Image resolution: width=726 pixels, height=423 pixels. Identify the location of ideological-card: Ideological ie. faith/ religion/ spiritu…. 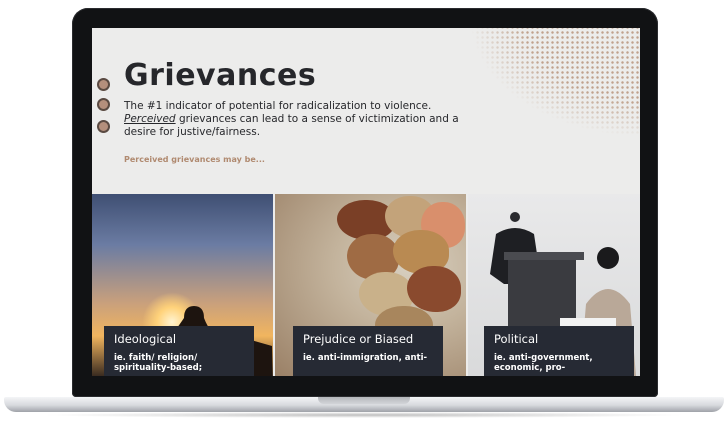
(179, 351).